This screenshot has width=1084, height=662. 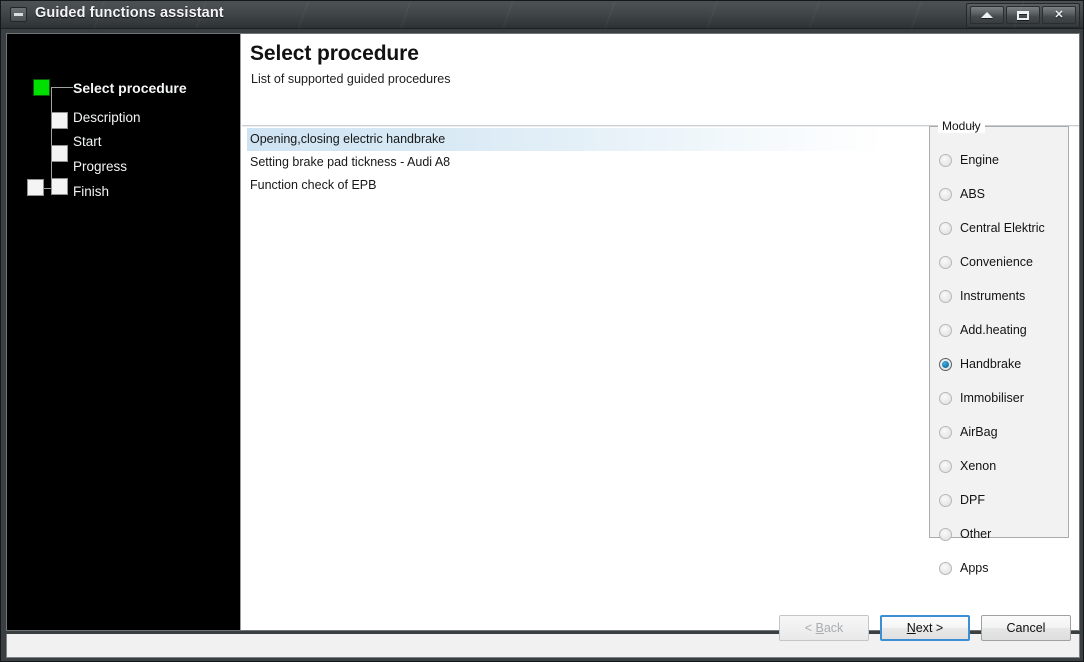 I want to click on radio-other: Other, so click(x=965, y=534).